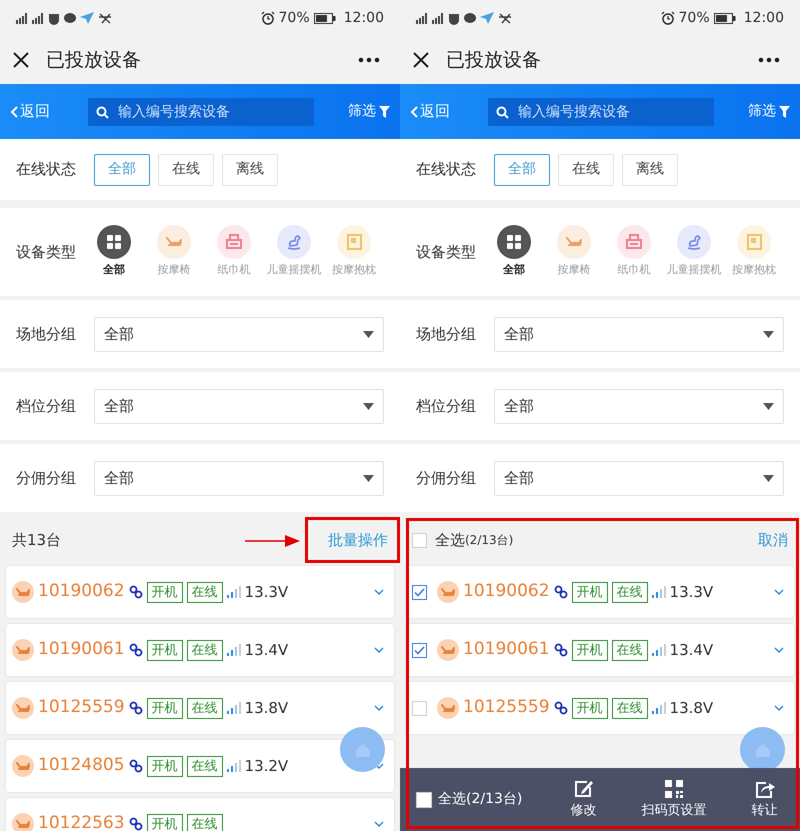 The height and width of the screenshot is (831, 800). What do you see at coordinates (725, 18) in the screenshot?
I see `battery-icon` at bounding box center [725, 18].